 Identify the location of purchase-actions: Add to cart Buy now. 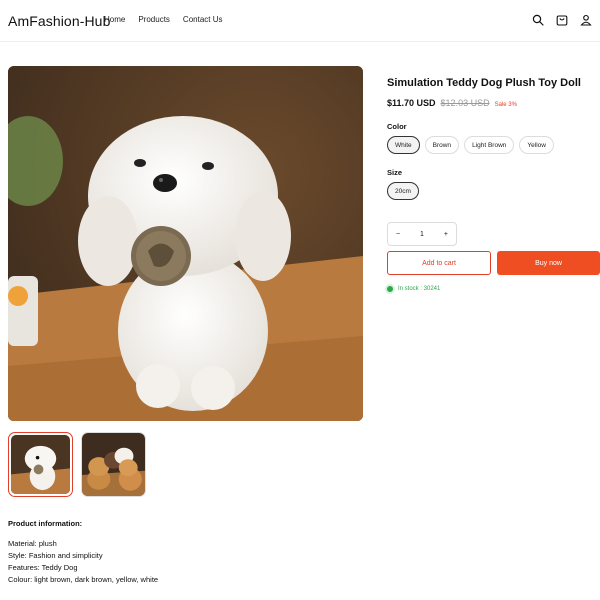
(493, 263).